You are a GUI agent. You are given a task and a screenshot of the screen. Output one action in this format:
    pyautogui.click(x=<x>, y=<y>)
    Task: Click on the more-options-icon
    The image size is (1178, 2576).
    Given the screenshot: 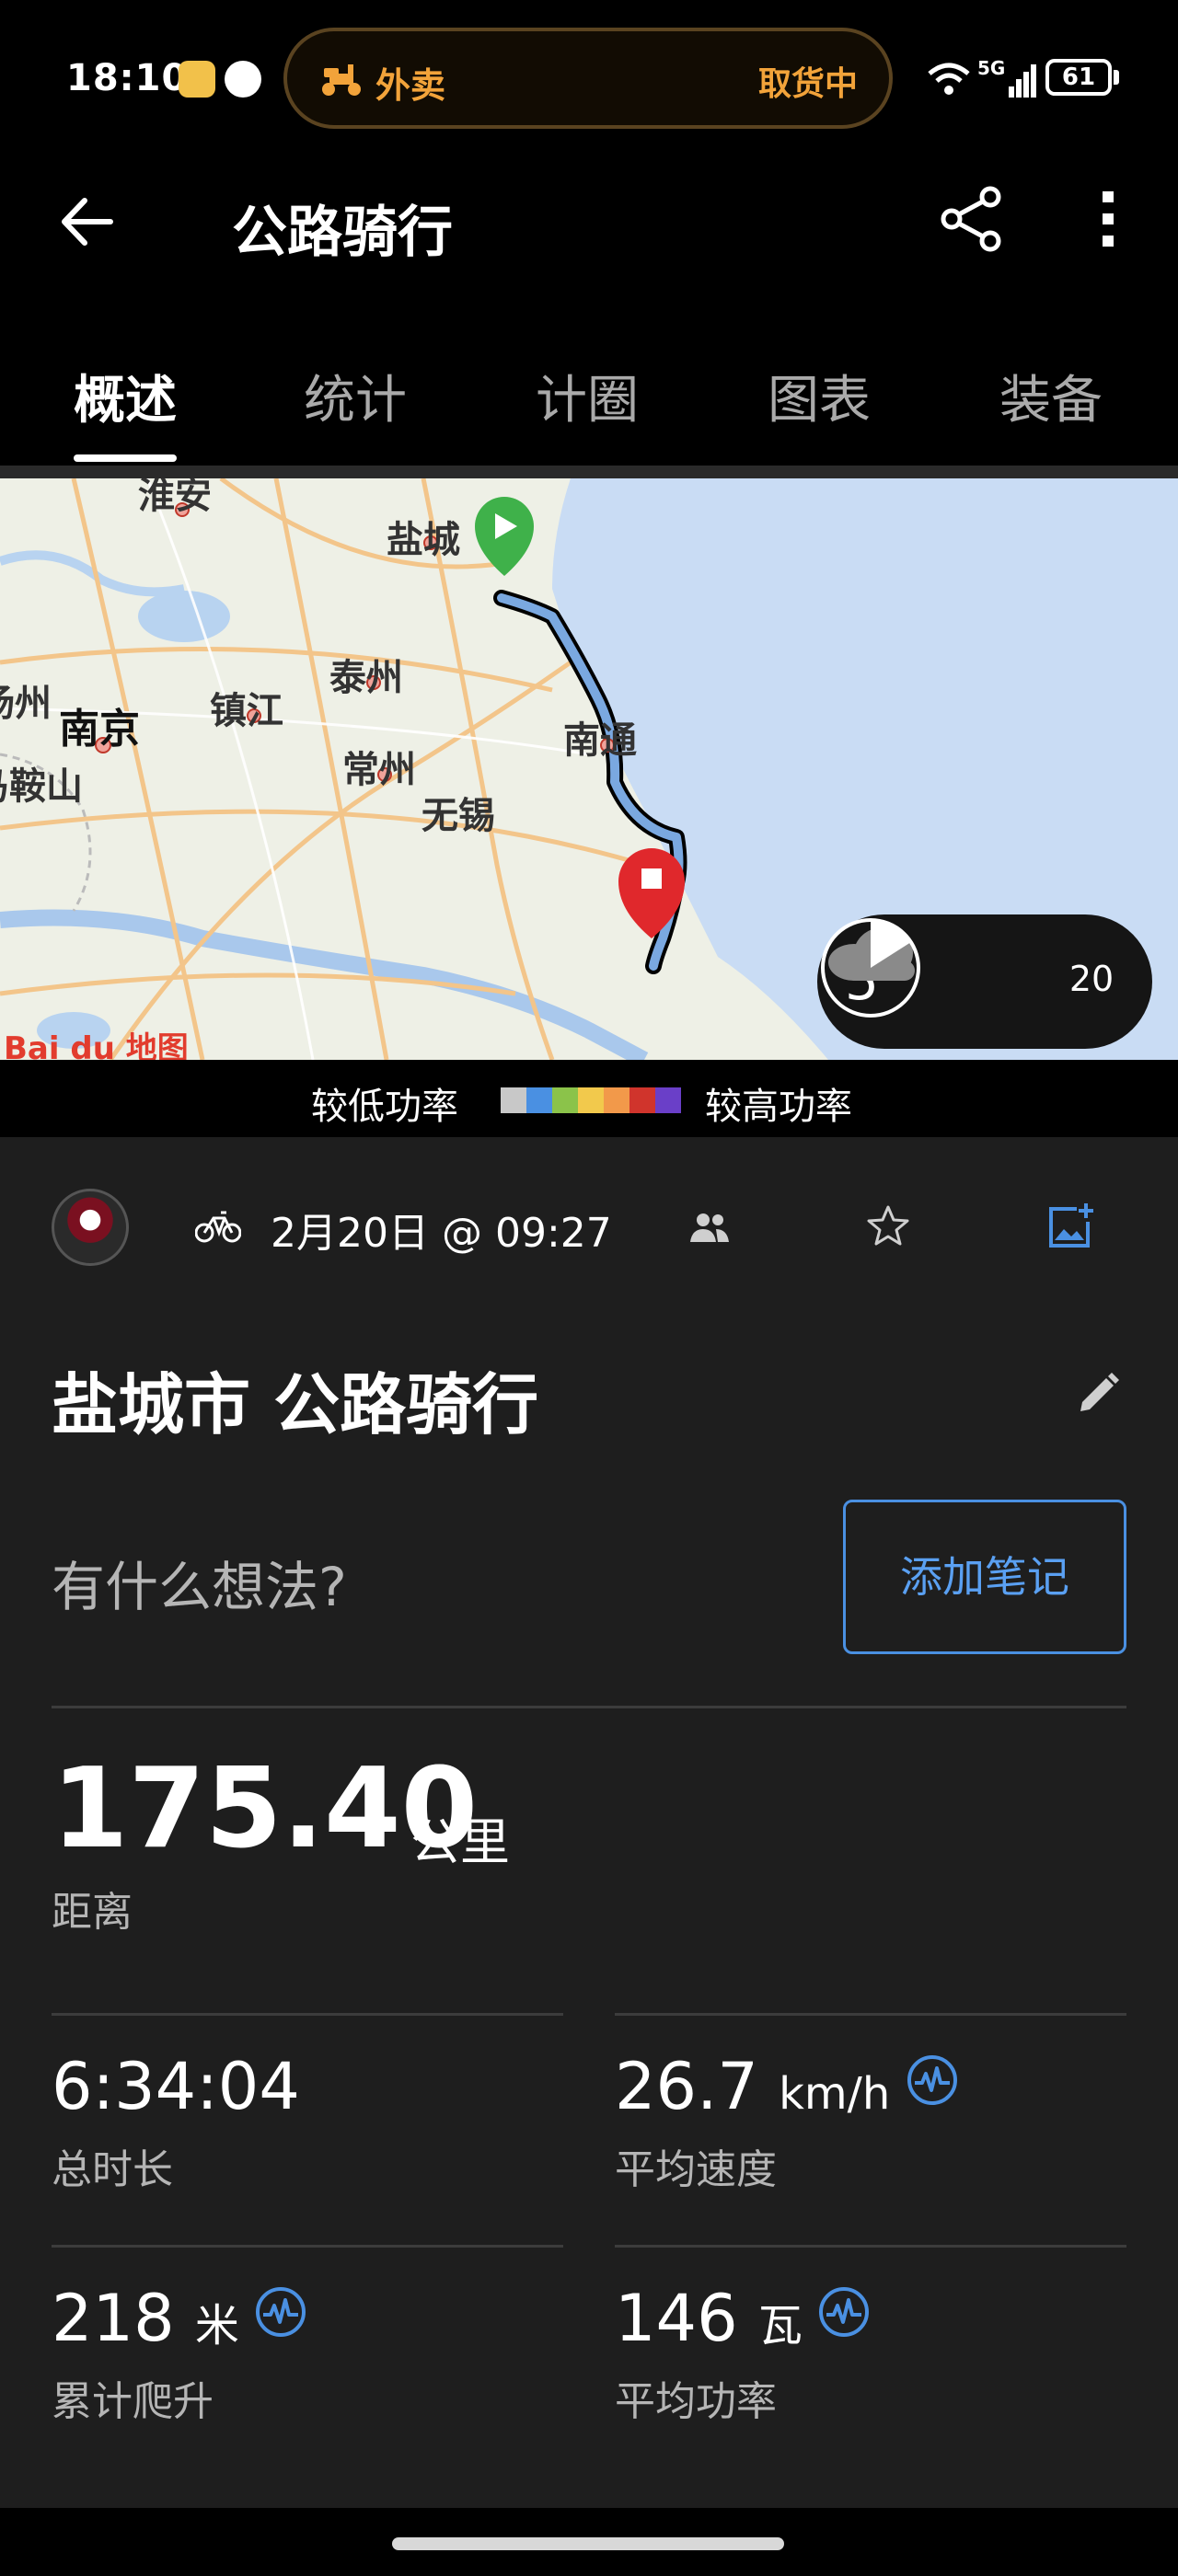 What is the action you would take?
    pyautogui.click(x=1109, y=219)
    